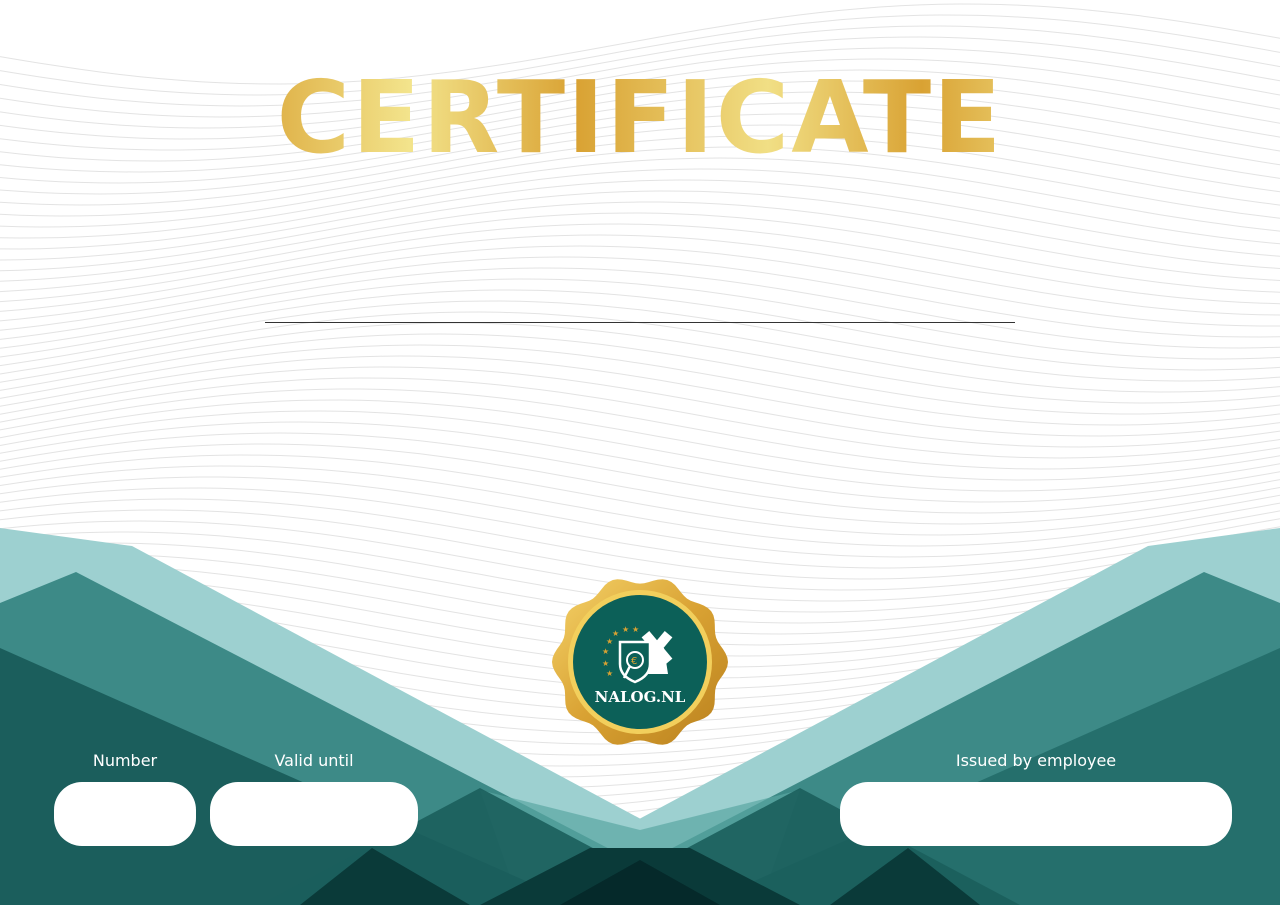 This screenshot has height=905, width=1280. Describe the element at coordinates (640, 118) in the screenshot. I see `certificate-title: CERTIFICATE` at that location.